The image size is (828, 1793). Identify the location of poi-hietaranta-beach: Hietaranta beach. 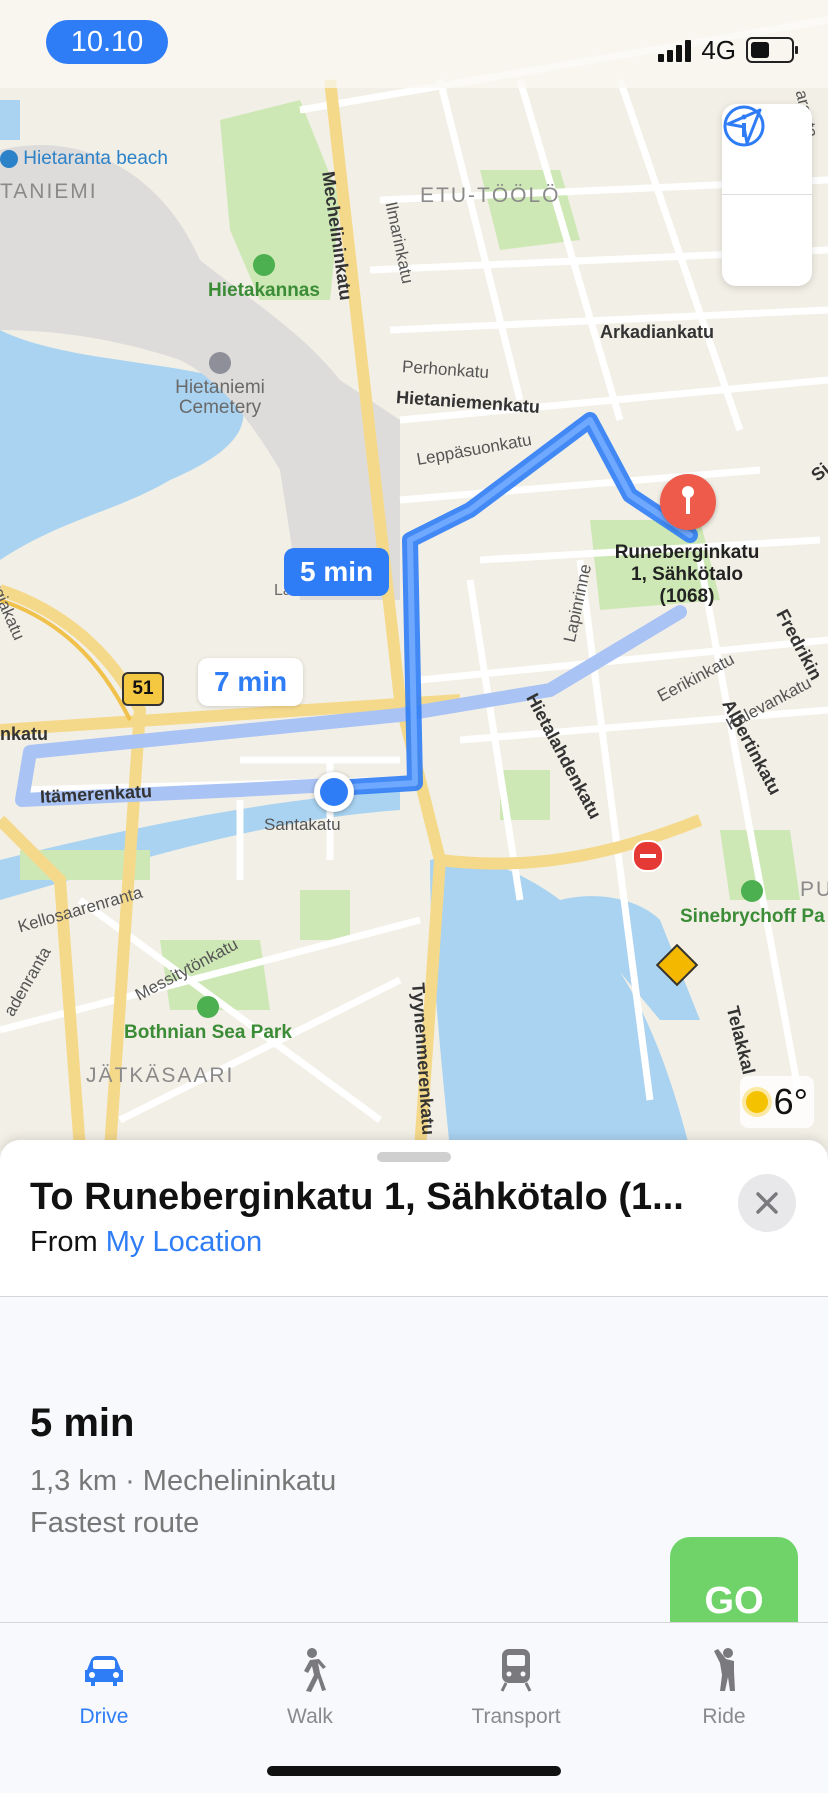
(84, 159).